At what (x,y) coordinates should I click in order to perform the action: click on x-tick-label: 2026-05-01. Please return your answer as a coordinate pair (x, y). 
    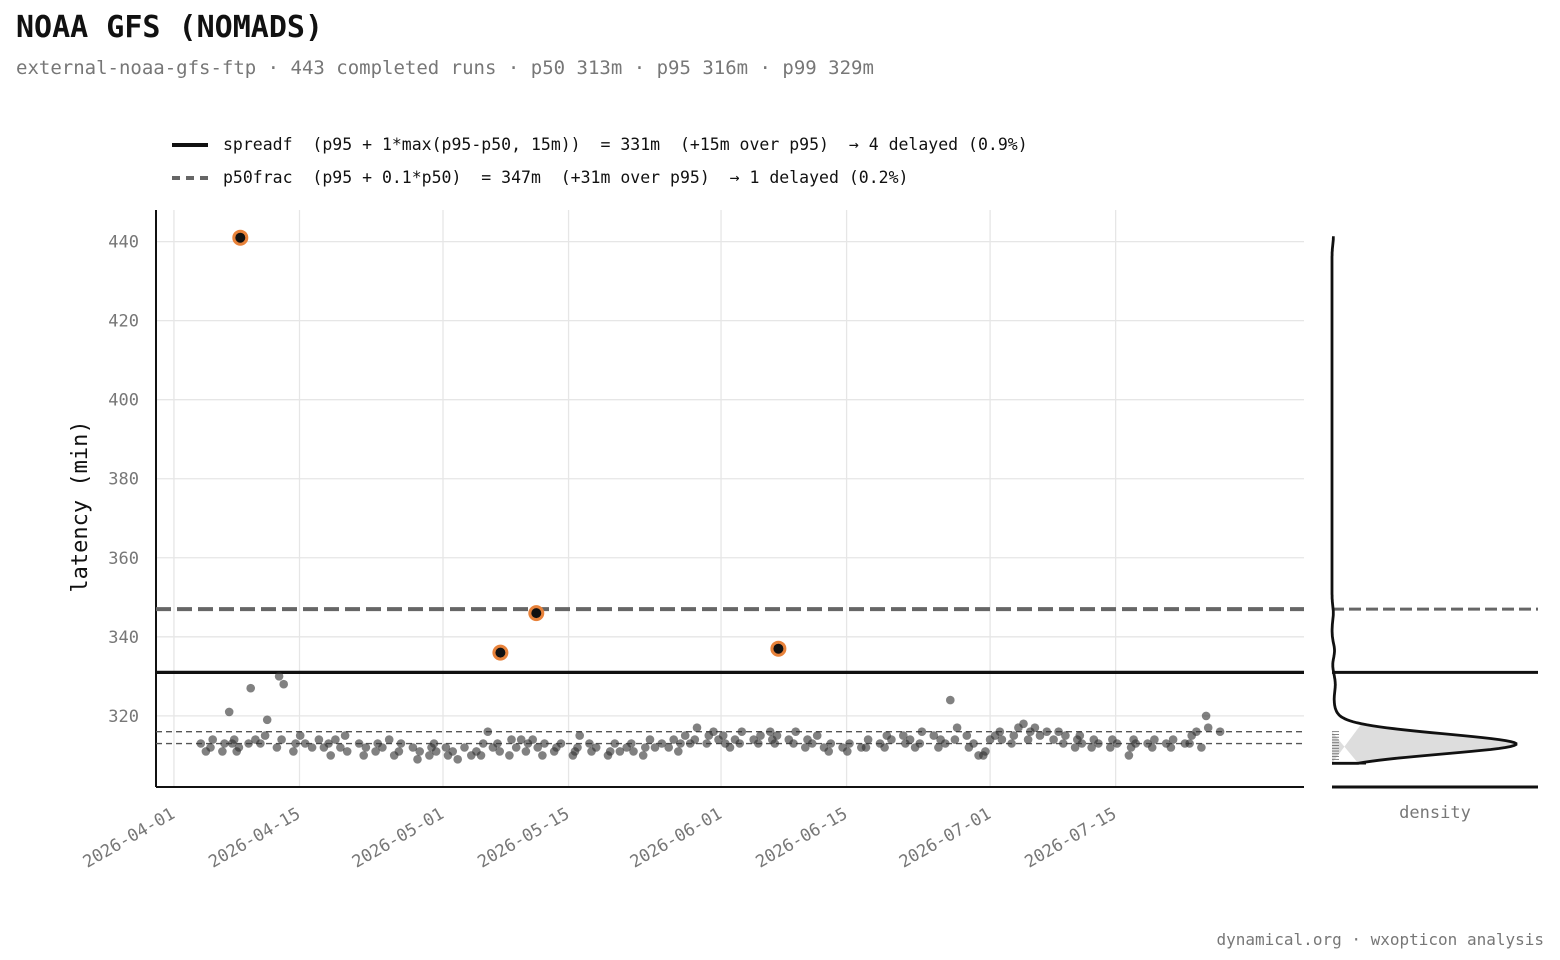
    Looking at the image, I should click on (398, 838).